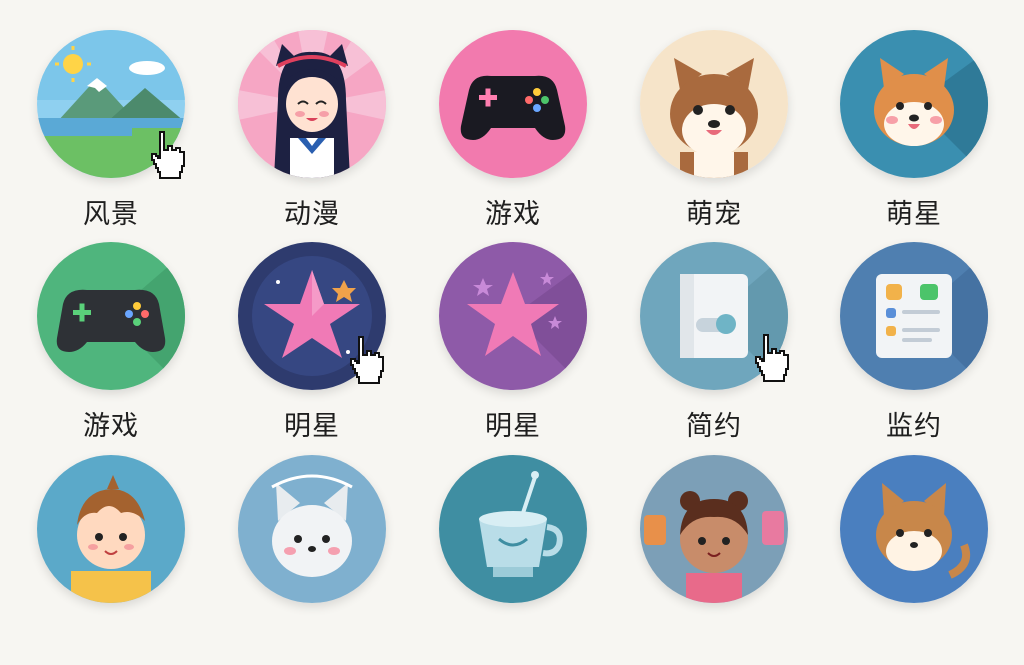  I want to click on category-cup, so click(513, 560).